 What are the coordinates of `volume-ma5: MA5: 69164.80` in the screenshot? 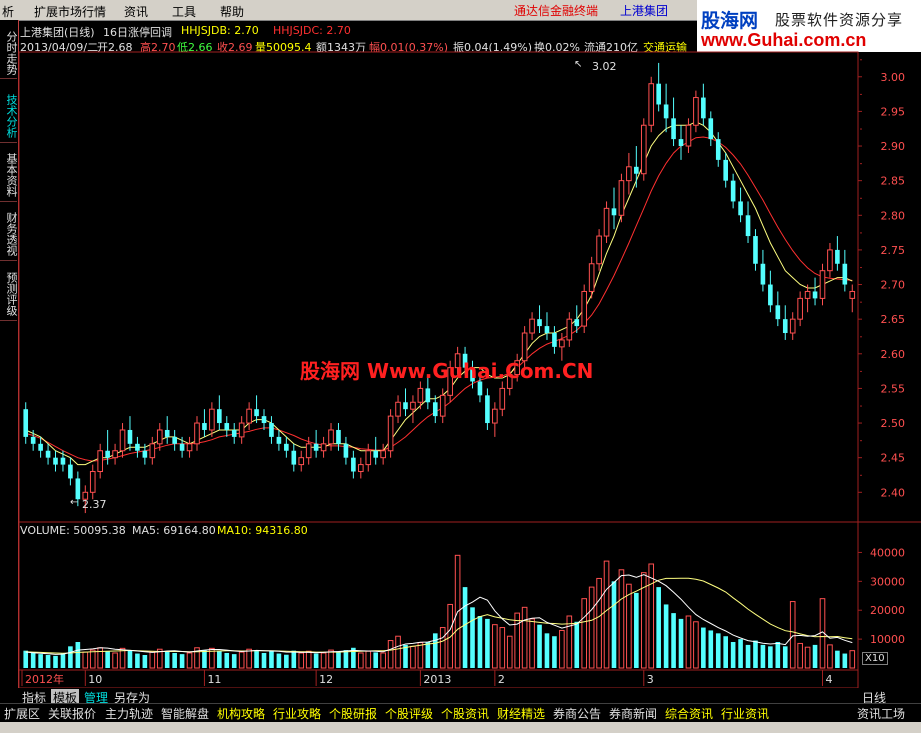 It's located at (174, 530).